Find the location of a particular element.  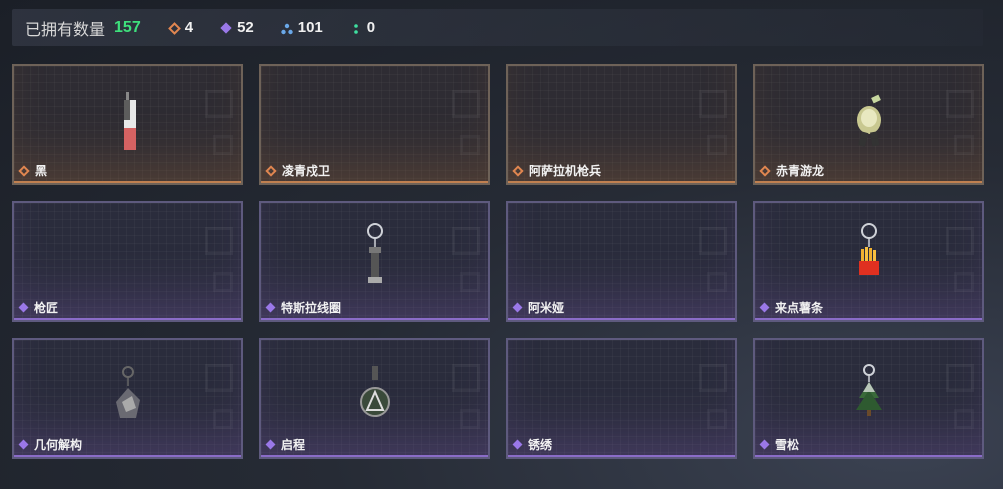

charm-card: 阿萨拉机枪兵 is located at coordinates (621, 124).